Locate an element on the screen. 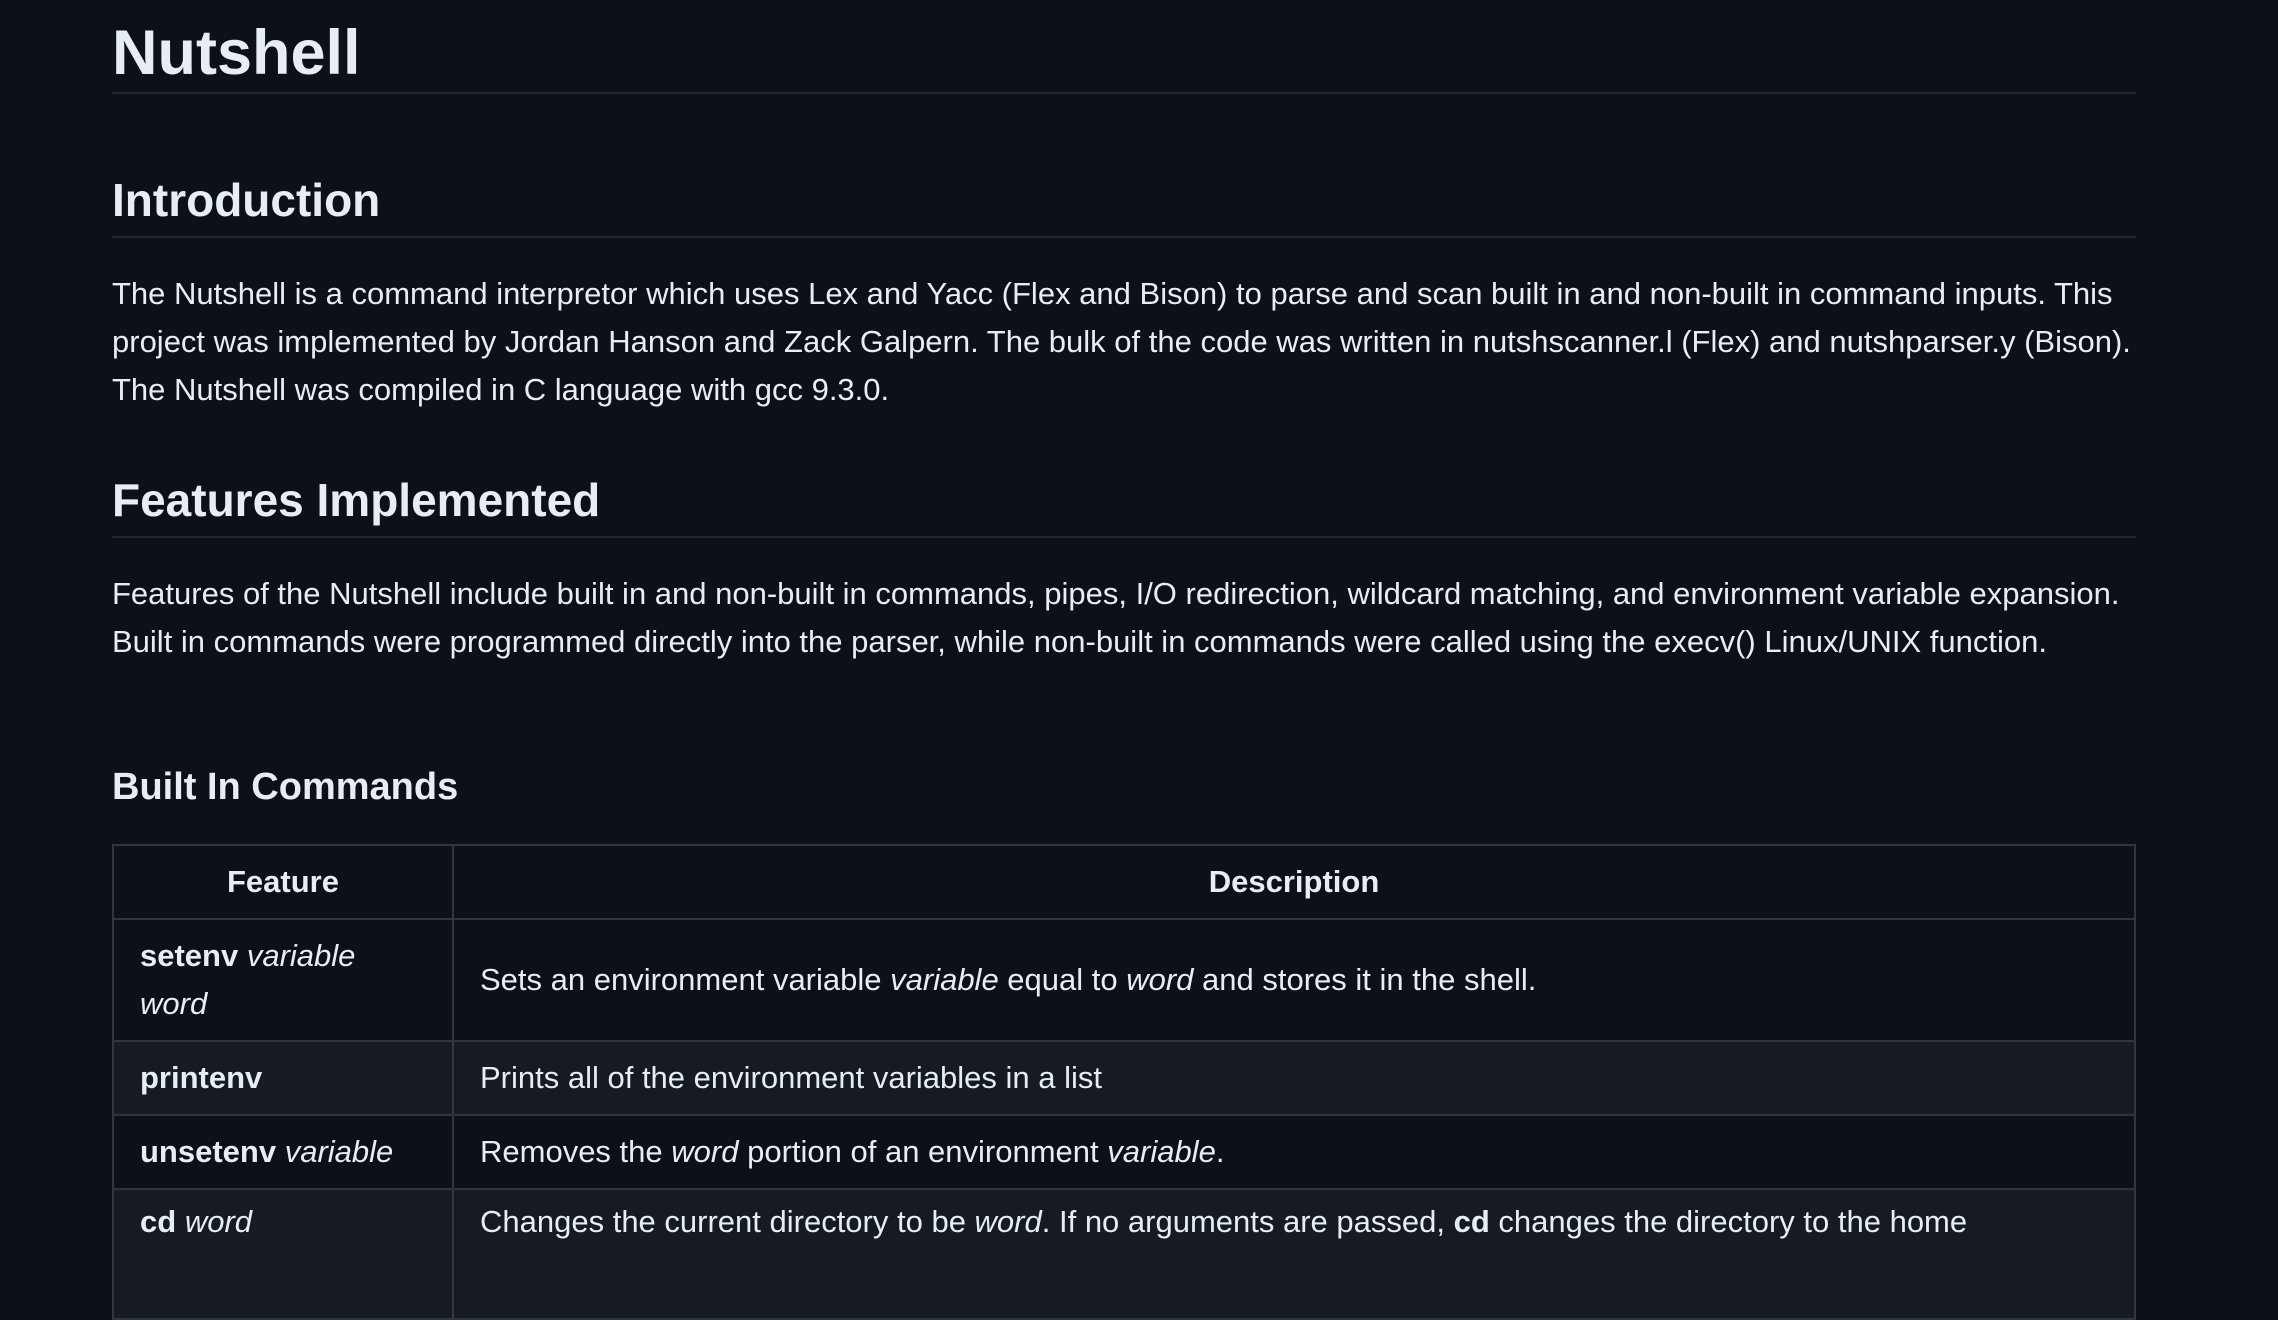 This screenshot has width=2278, height=1320. feature-column-header: Feature is located at coordinates (283, 882).